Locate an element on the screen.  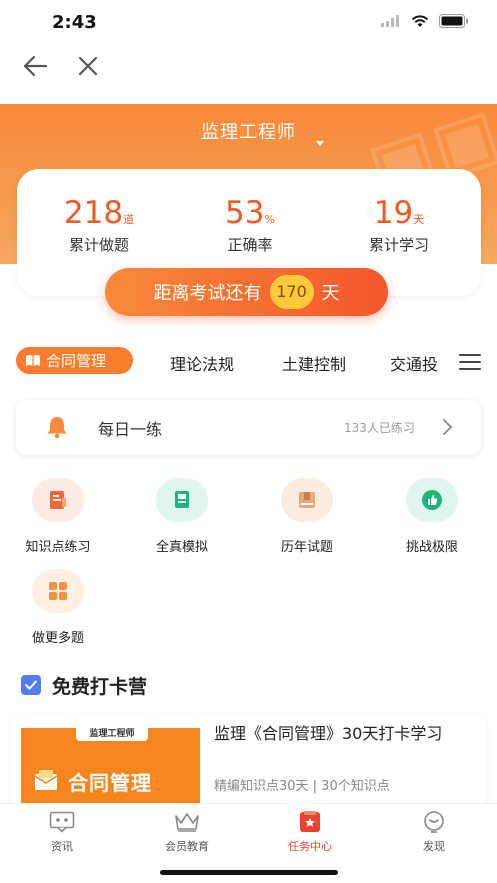
tabbar-label: 会员教育 is located at coordinates (187, 846).